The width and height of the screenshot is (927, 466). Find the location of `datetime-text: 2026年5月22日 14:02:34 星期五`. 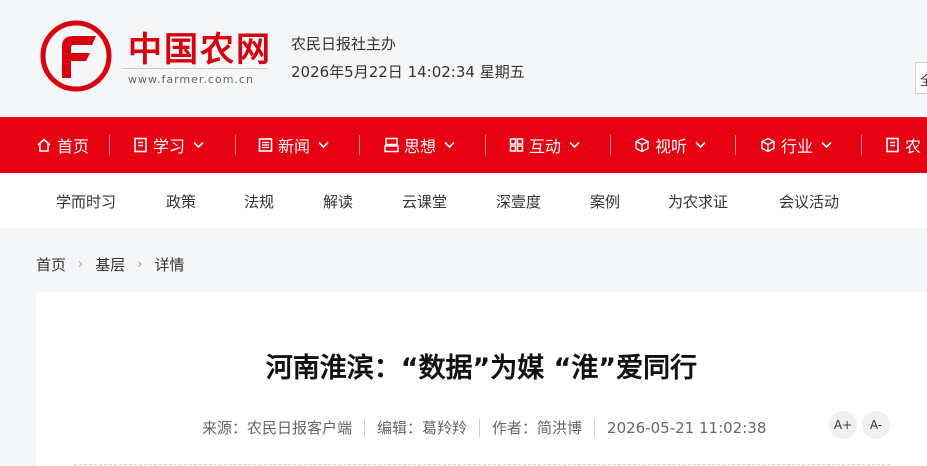

datetime-text: 2026年5月22日 14:02:34 星期五 is located at coordinates (408, 72).